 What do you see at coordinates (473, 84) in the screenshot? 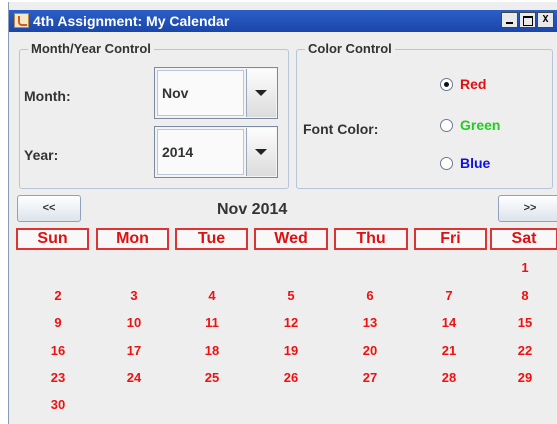
I see `radio-red-label: Red` at bounding box center [473, 84].